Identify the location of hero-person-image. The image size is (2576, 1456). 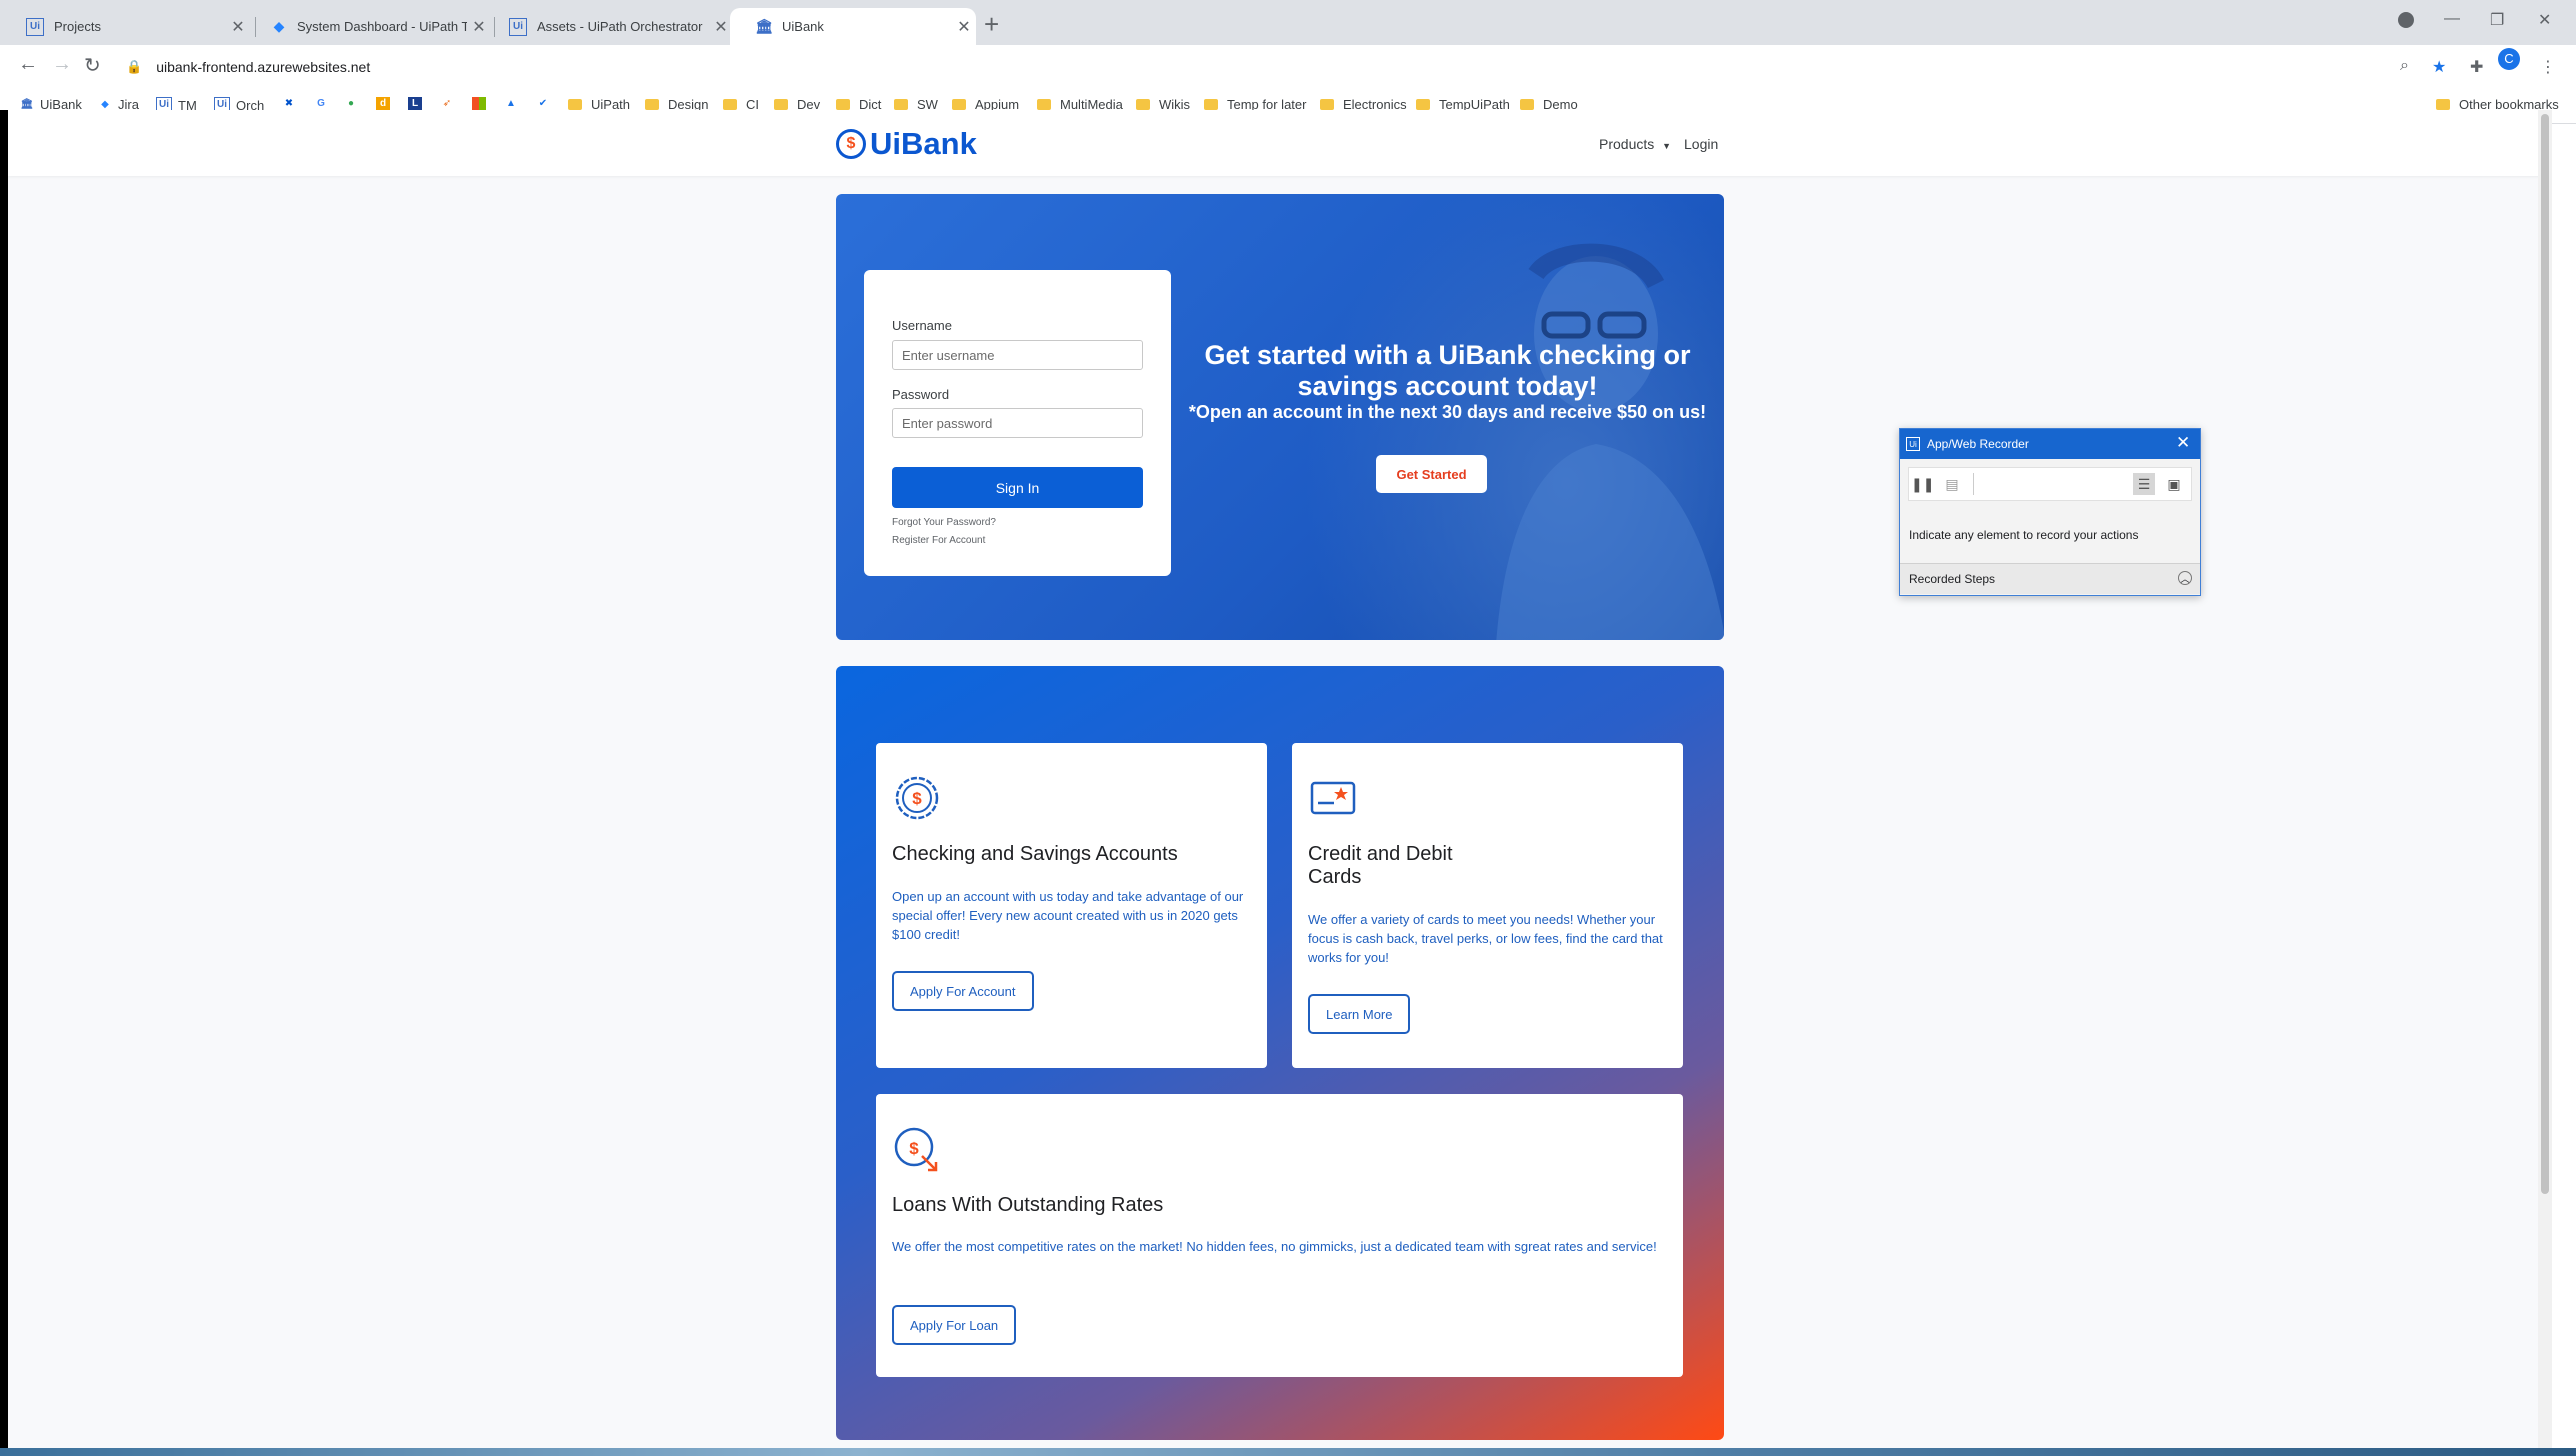
(1610, 441).